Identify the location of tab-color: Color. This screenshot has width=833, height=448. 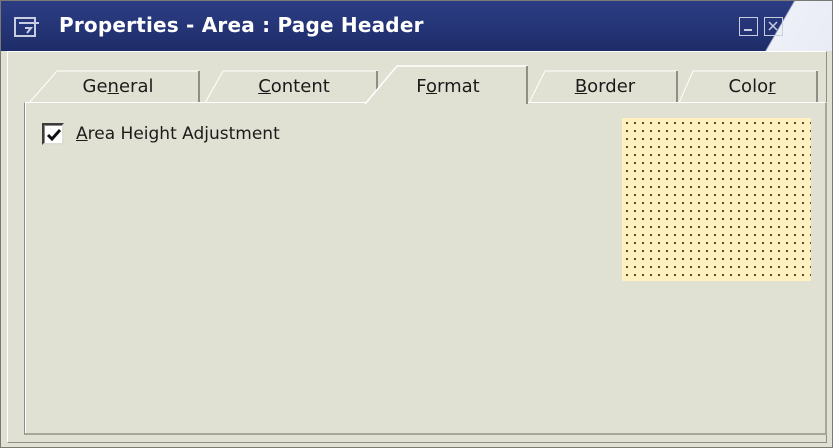
(752, 86).